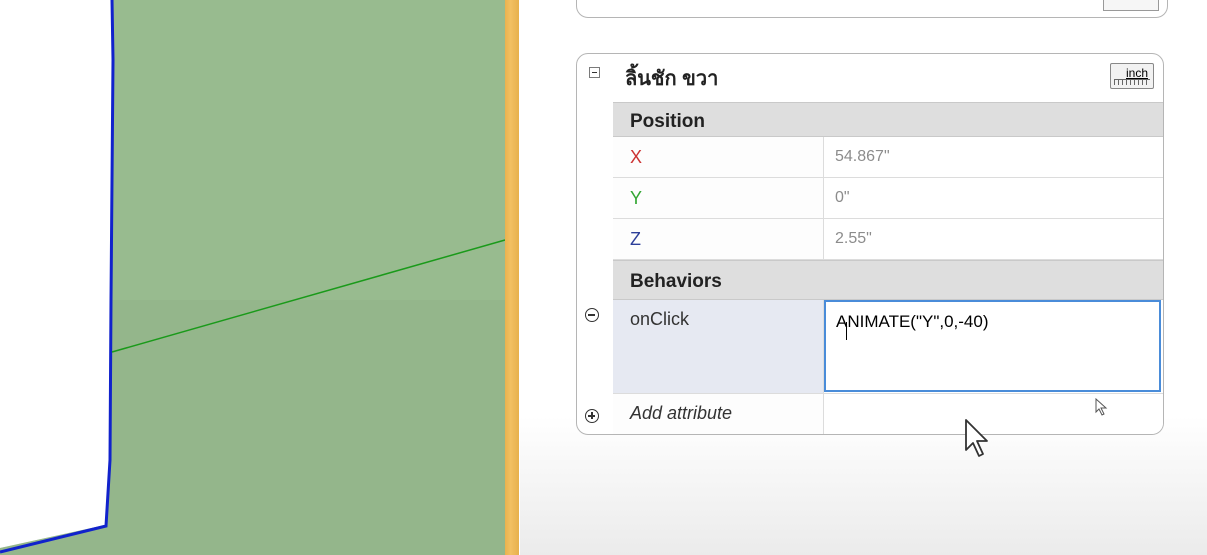  Describe the element at coordinates (681, 413) in the screenshot. I see `add-attribute-label: Add attribute` at that location.